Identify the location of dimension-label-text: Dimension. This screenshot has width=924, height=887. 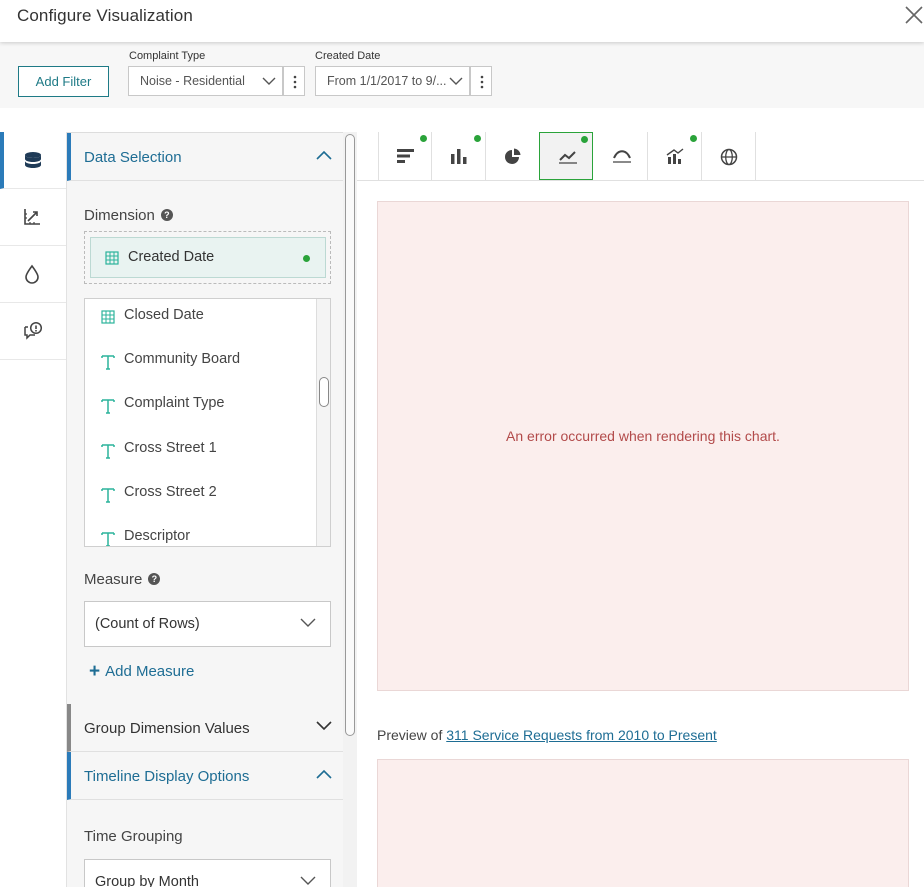
(119, 215).